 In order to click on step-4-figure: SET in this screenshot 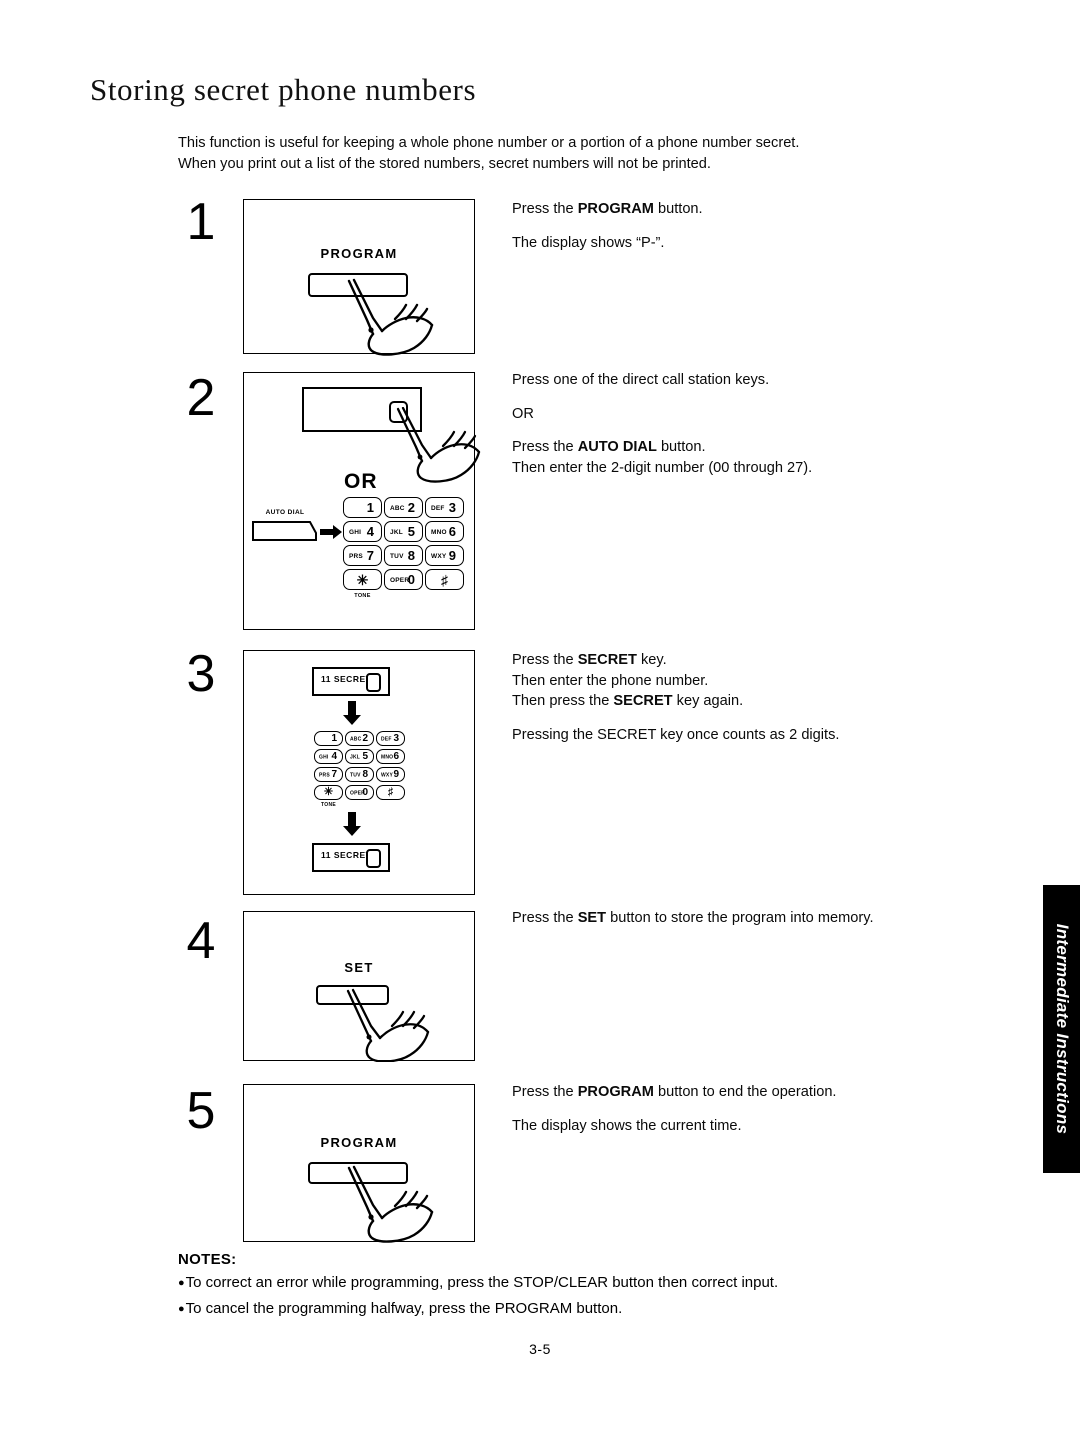, I will do `click(359, 986)`.